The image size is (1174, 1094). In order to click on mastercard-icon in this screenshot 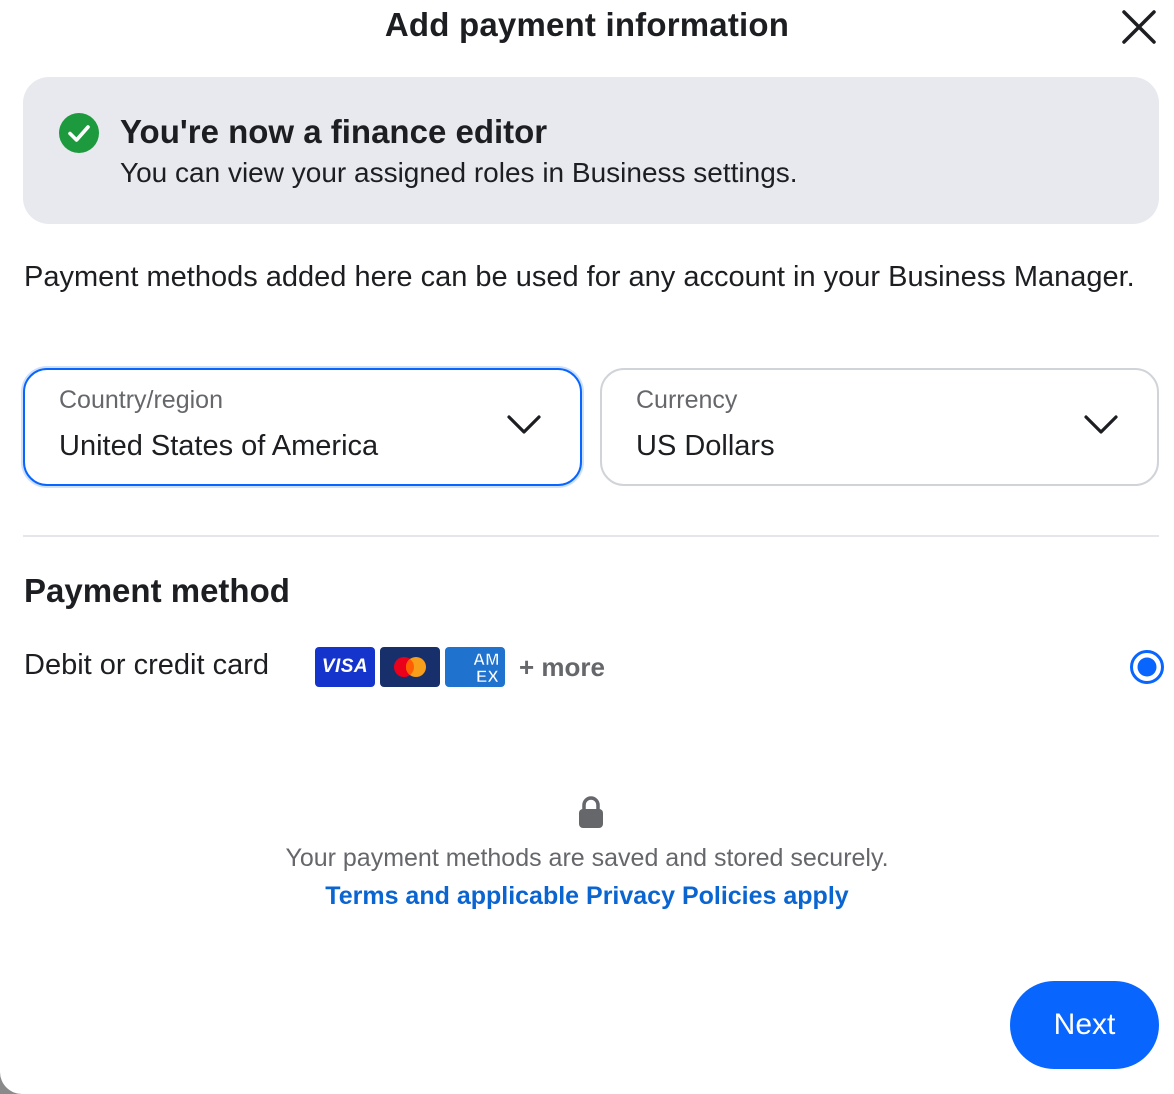, I will do `click(410, 667)`.